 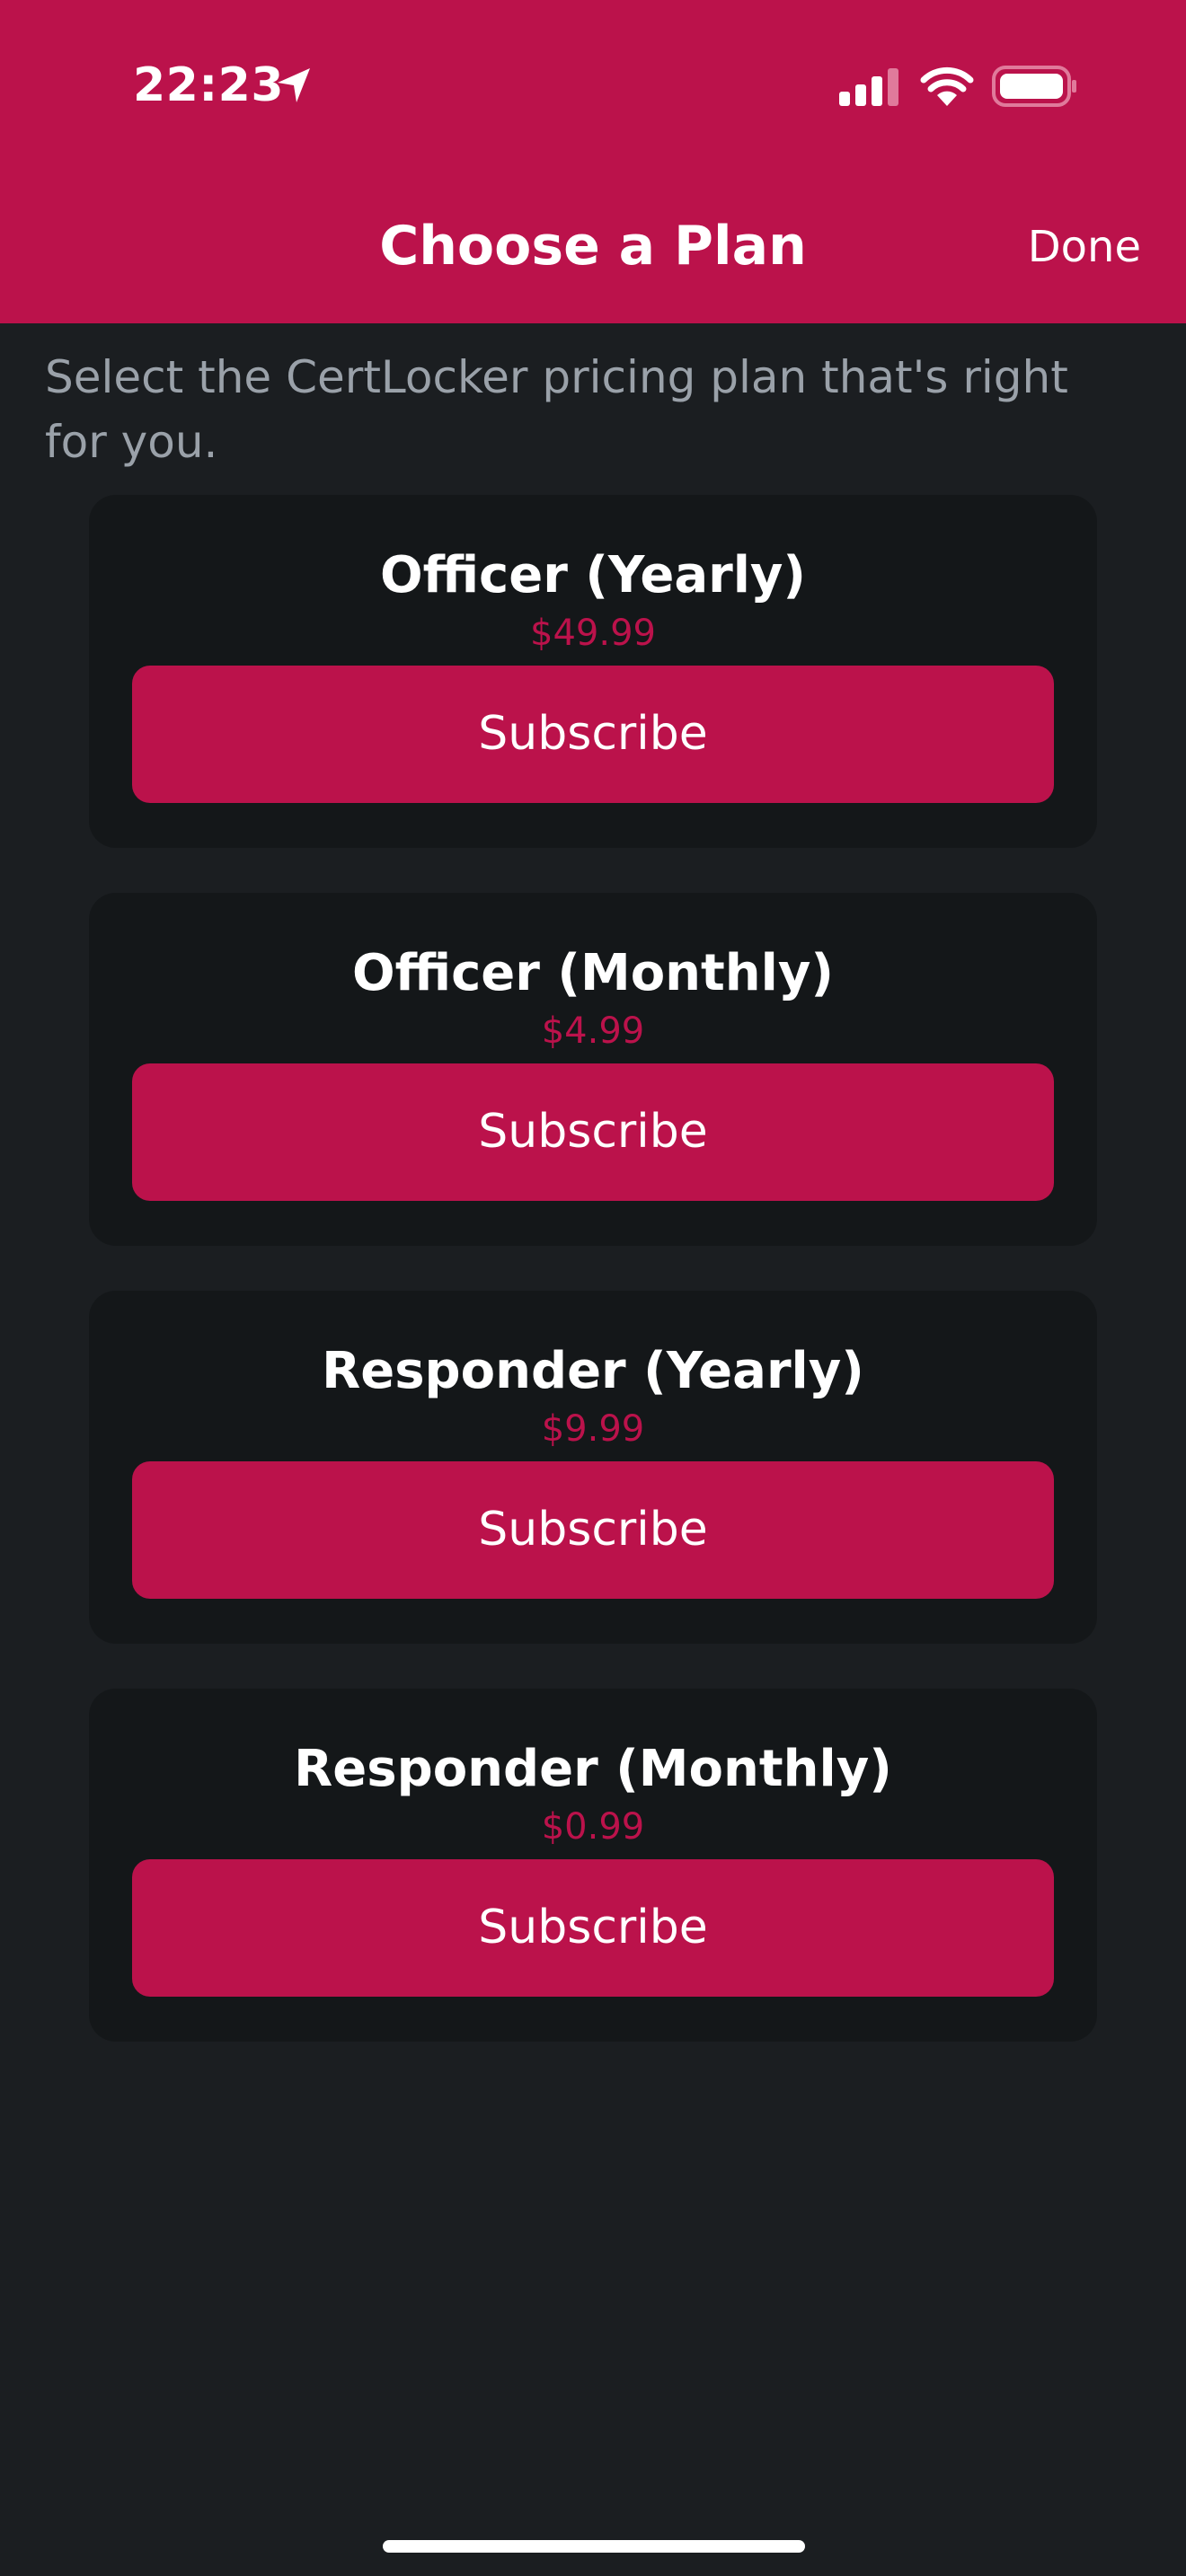 What do you see at coordinates (593, 247) in the screenshot?
I see `page-title: Choose a Plan` at bounding box center [593, 247].